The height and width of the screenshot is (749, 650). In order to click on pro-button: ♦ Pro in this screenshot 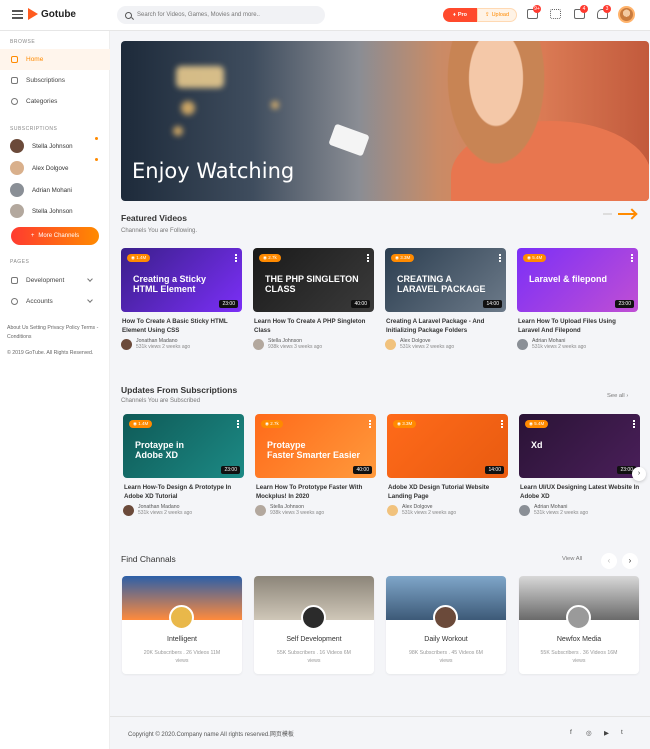, I will do `click(460, 15)`.